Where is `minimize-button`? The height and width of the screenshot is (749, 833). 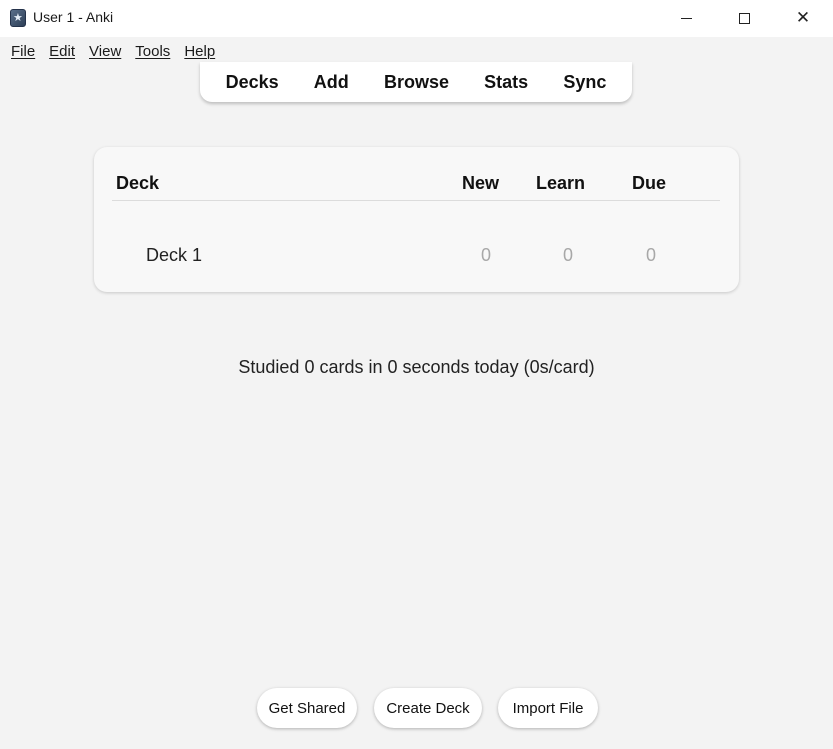
minimize-button is located at coordinates (686, 18).